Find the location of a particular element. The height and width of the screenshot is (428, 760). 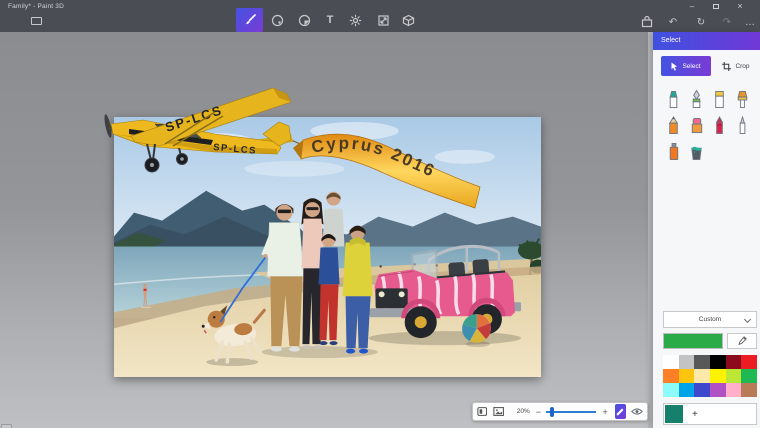

watercolor-brush-icon is located at coordinates (742, 125).